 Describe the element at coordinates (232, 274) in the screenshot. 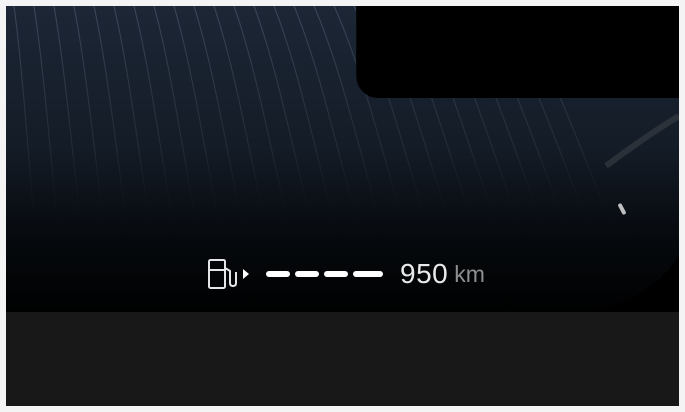

I see `fuel-pump-icon` at that location.